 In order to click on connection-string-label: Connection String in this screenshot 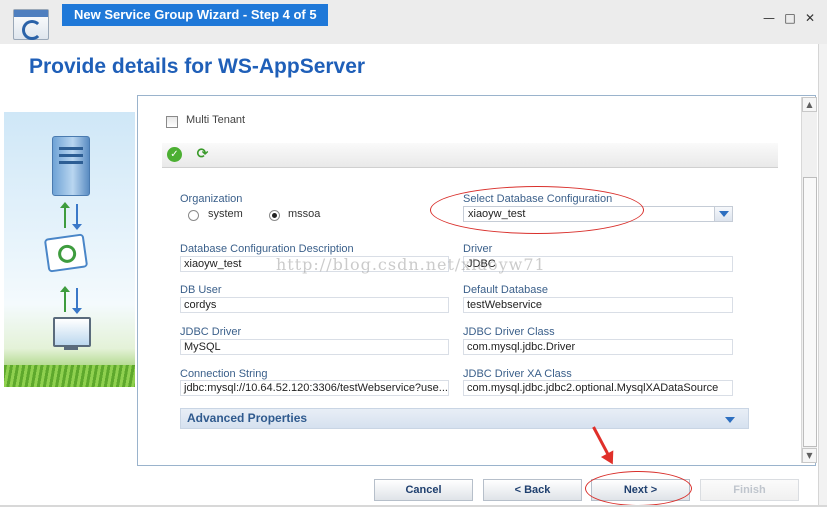, I will do `click(224, 374)`.